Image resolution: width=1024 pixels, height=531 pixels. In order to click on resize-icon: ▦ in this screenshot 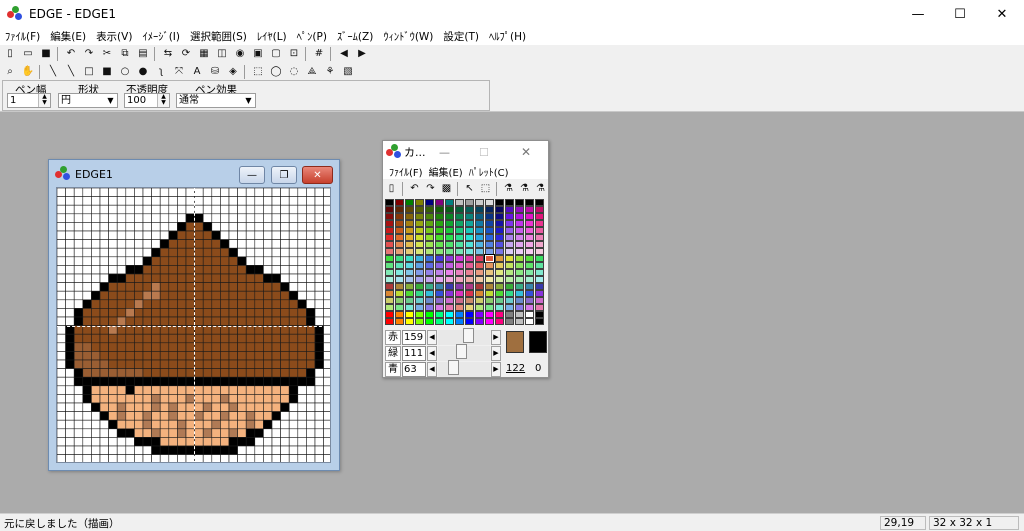, I will do `click(204, 54)`.